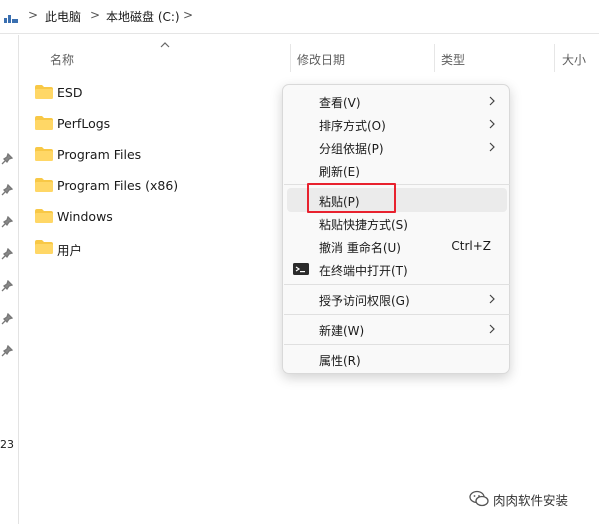 This screenshot has width=599, height=524. Describe the element at coordinates (352, 126) in the screenshot. I see `menu-item-label: 排序方式(O)` at that location.